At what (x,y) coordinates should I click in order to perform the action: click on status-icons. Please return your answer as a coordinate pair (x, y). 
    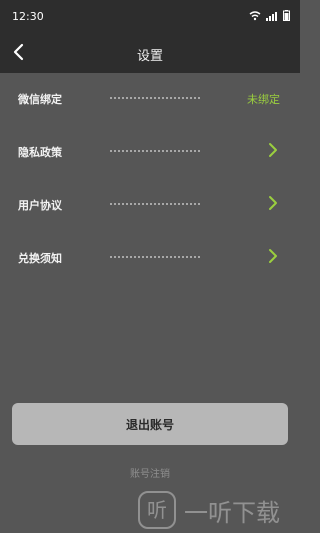
    Looking at the image, I should click on (269, 15).